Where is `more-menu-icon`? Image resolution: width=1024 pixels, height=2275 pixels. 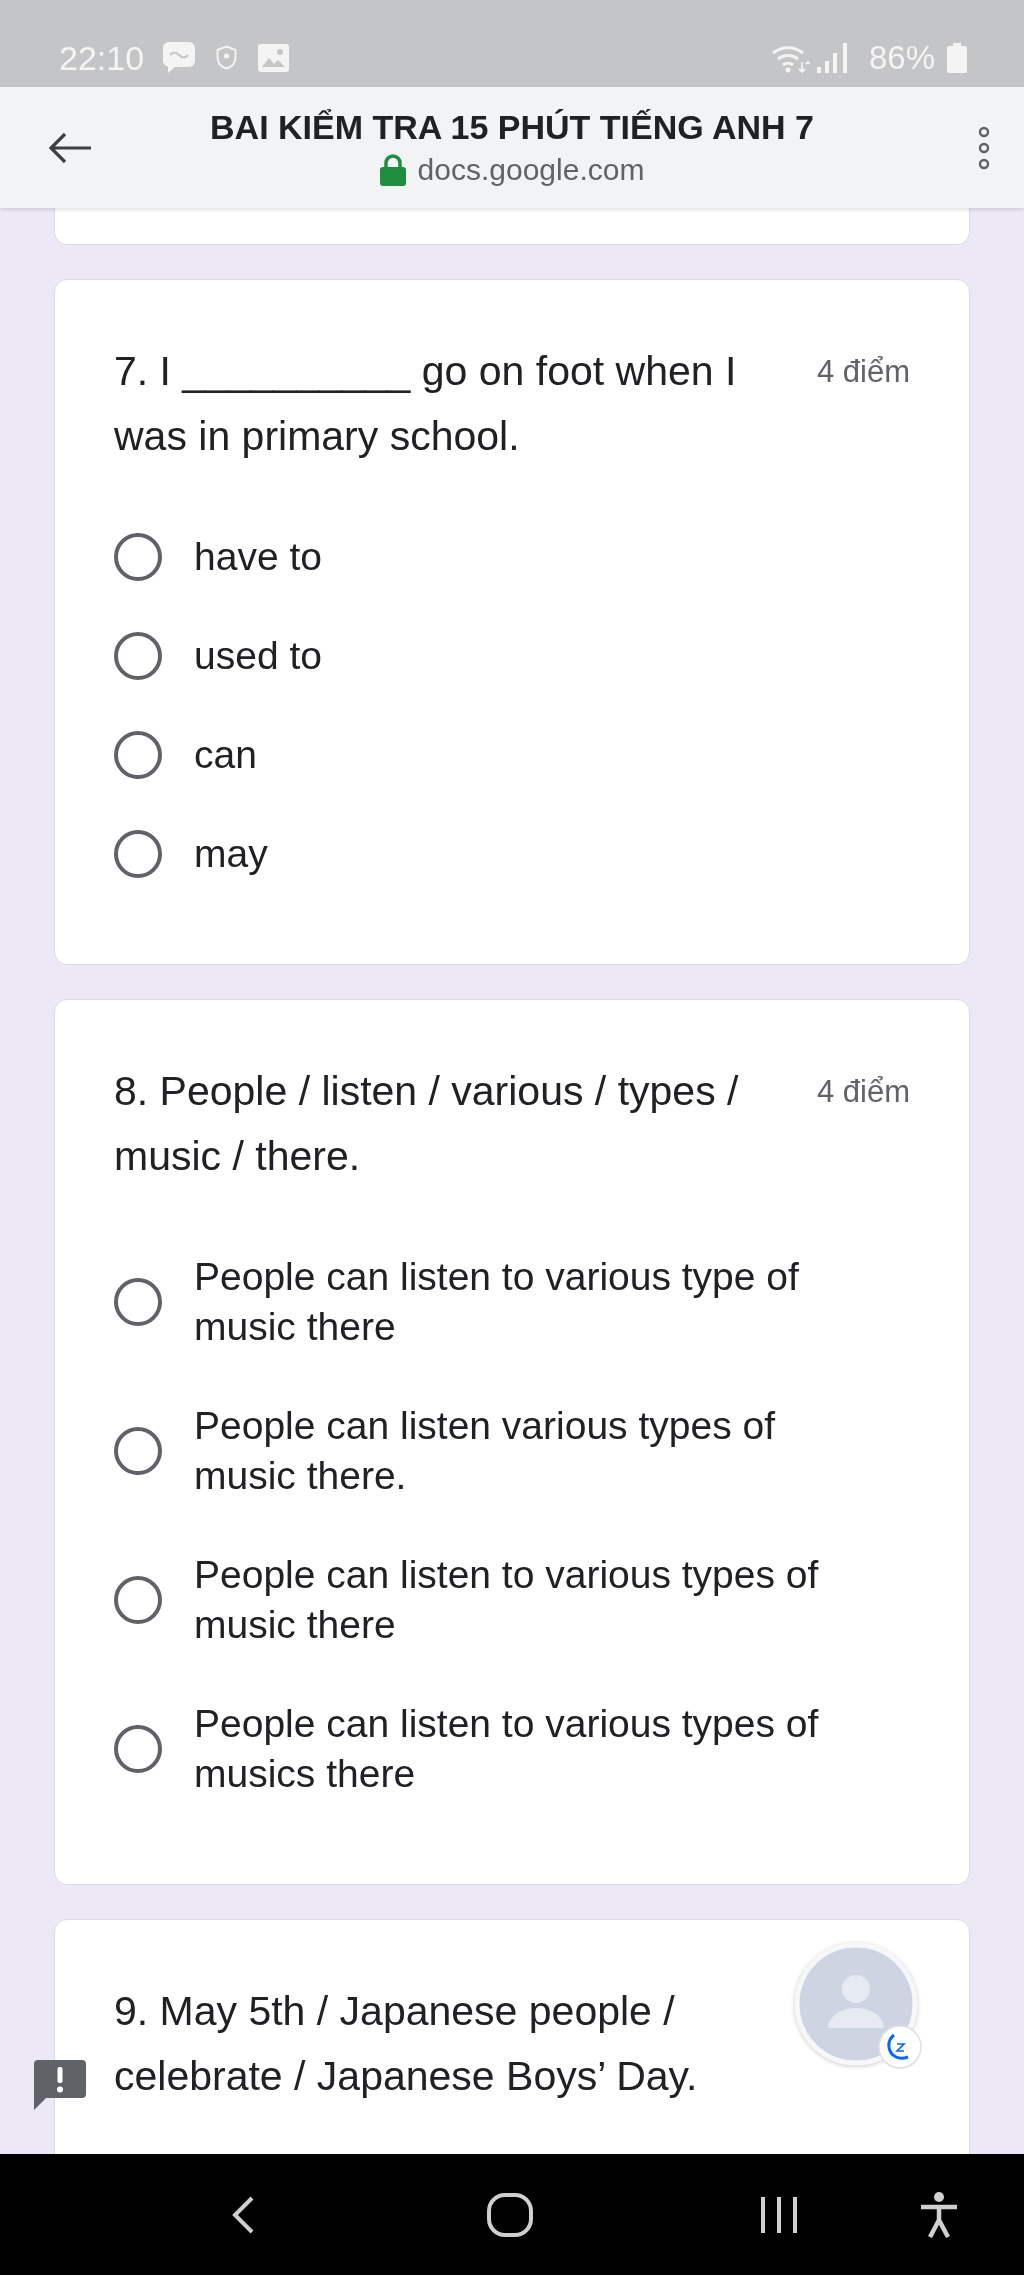 more-menu-icon is located at coordinates (984, 147).